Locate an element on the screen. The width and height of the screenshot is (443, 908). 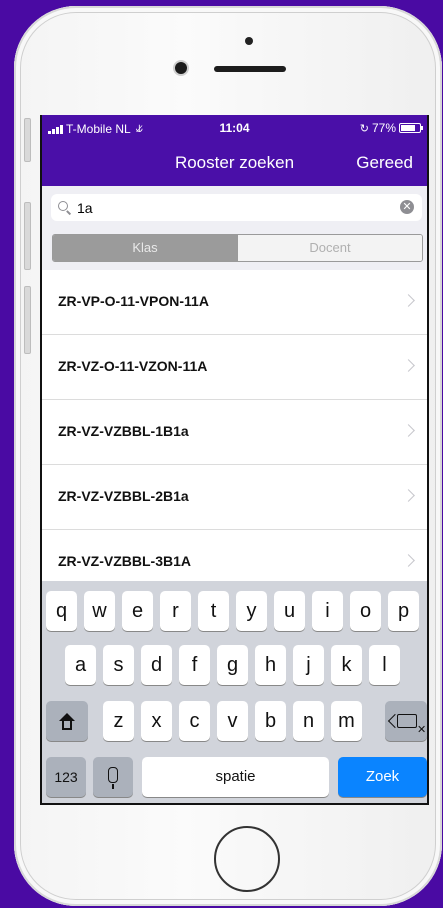
key-u: u is located at coordinates (289, 611).